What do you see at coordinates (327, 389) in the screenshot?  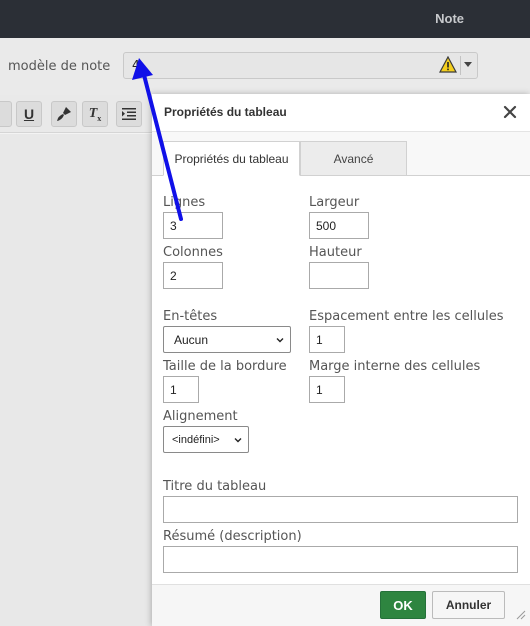 I see `cell-padding-input: 1` at bounding box center [327, 389].